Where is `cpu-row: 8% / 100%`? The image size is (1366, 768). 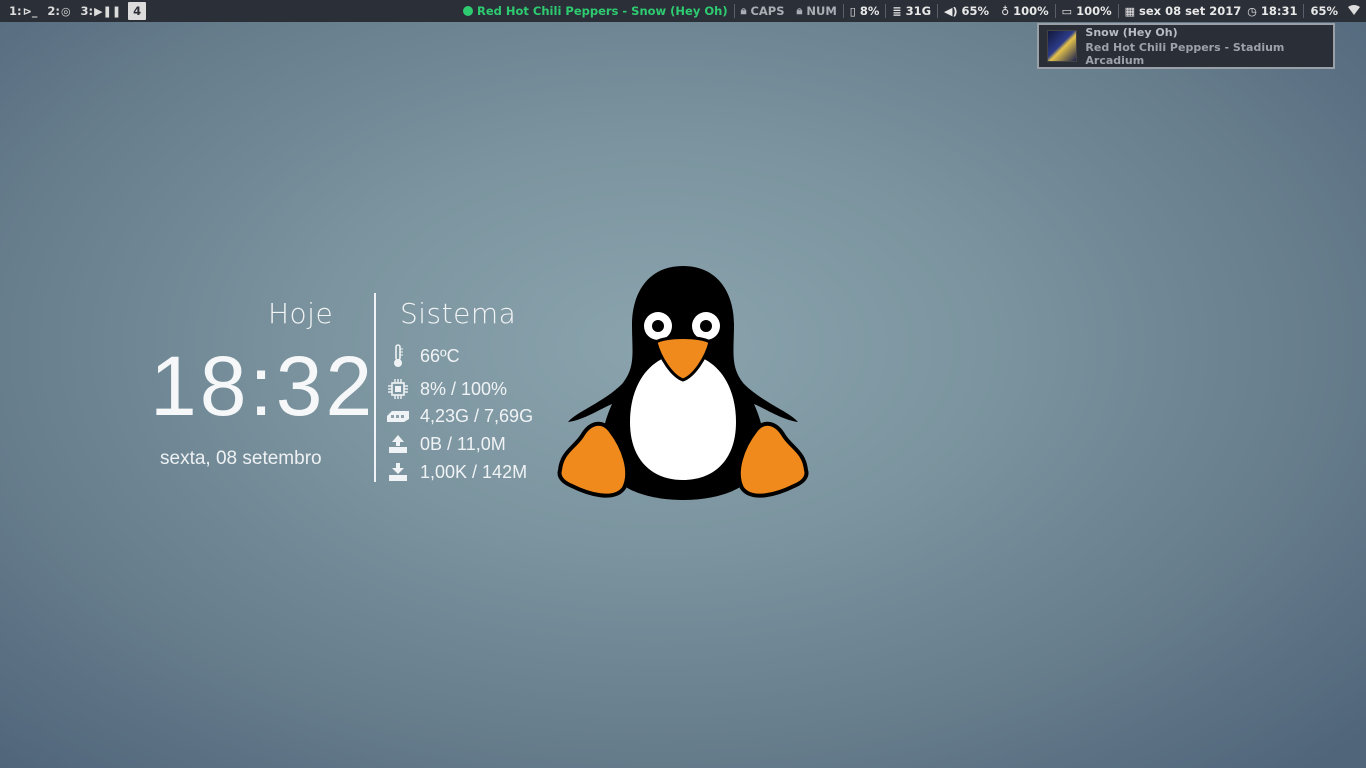 cpu-row: 8% / 100% is located at coordinates (446, 389).